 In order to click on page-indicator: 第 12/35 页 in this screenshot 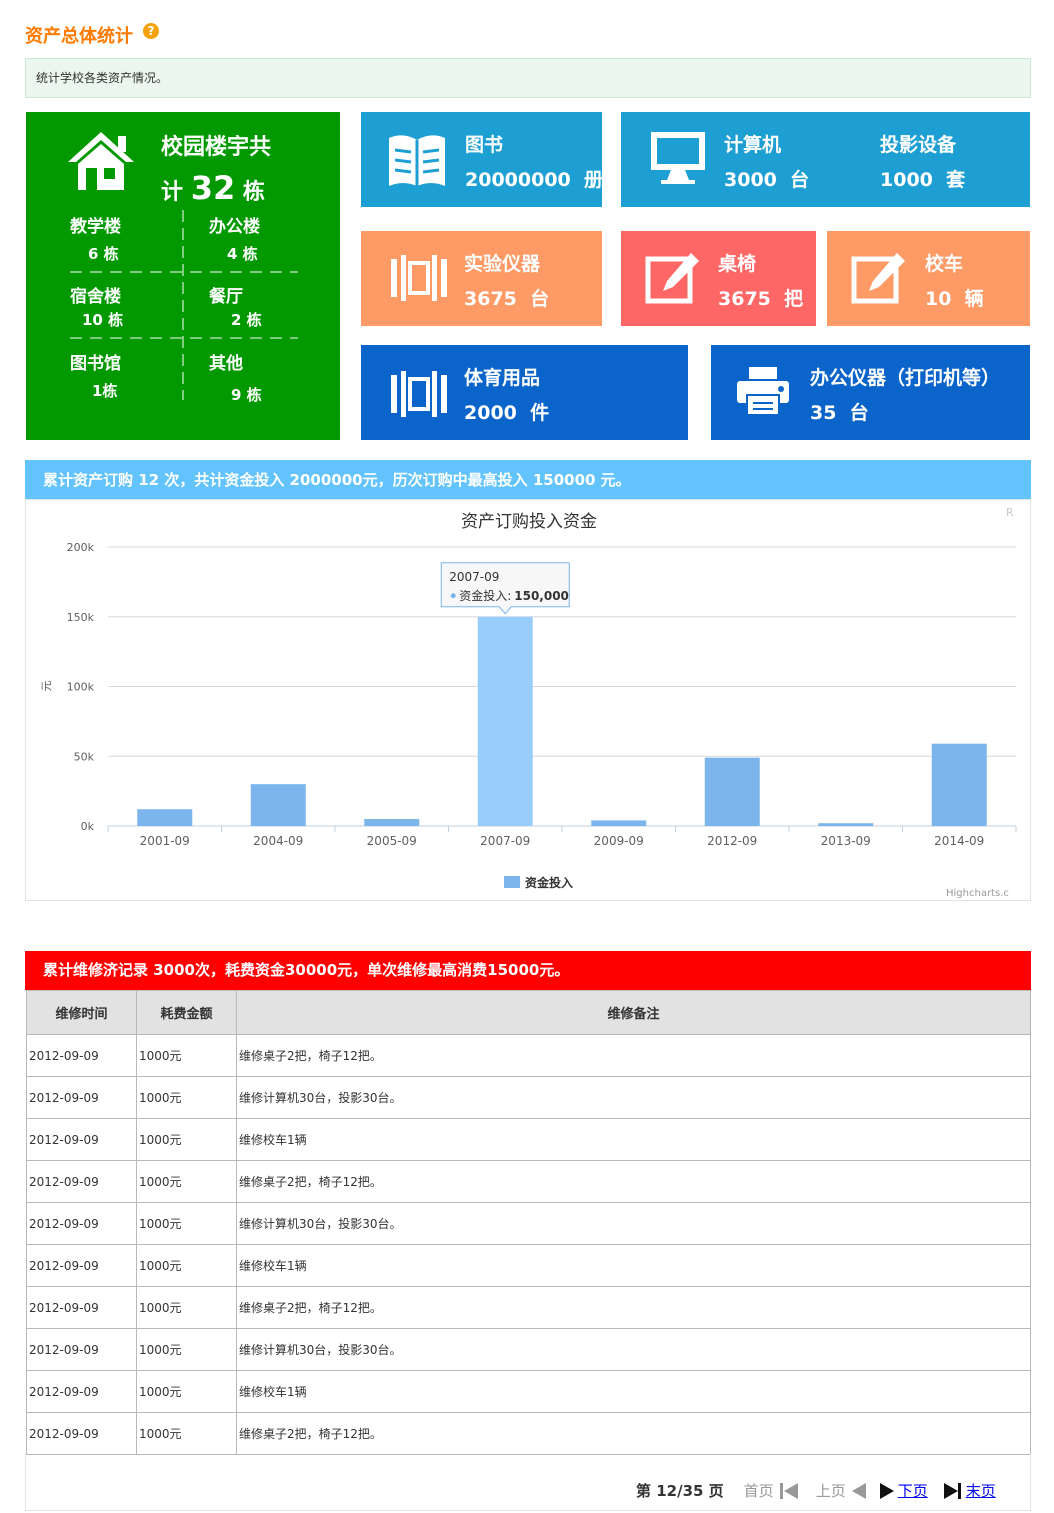, I will do `click(680, 1491)`.